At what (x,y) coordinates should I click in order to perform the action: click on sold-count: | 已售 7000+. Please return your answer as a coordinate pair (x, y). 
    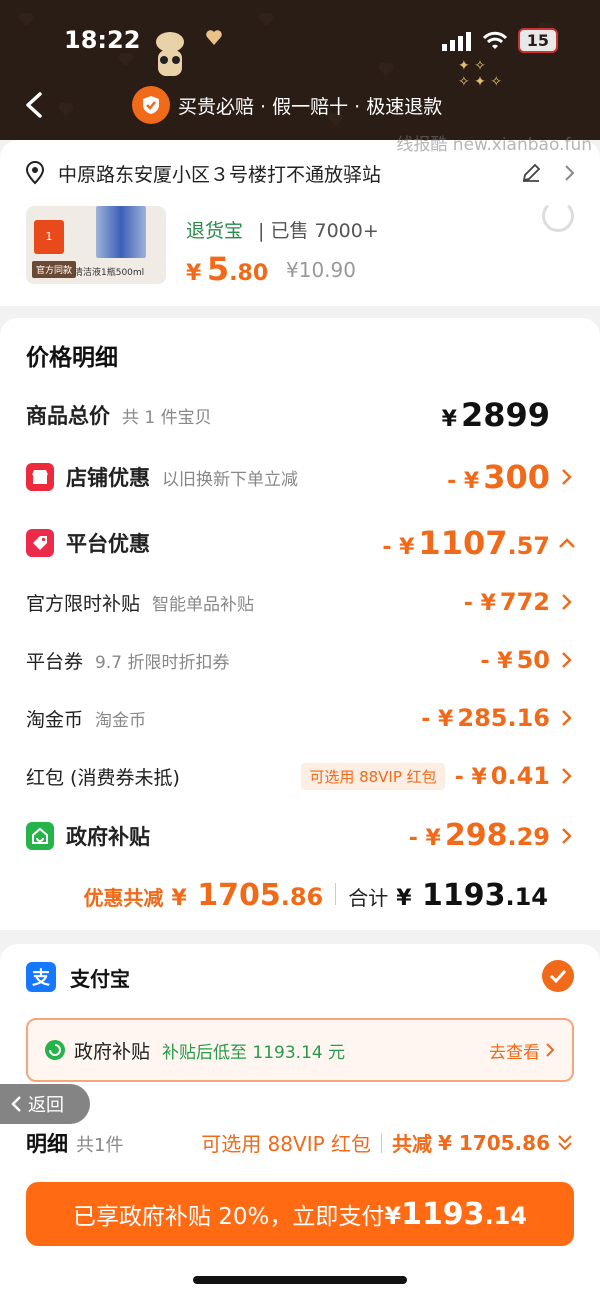
    Looking at the image, I should click on (318, 231).